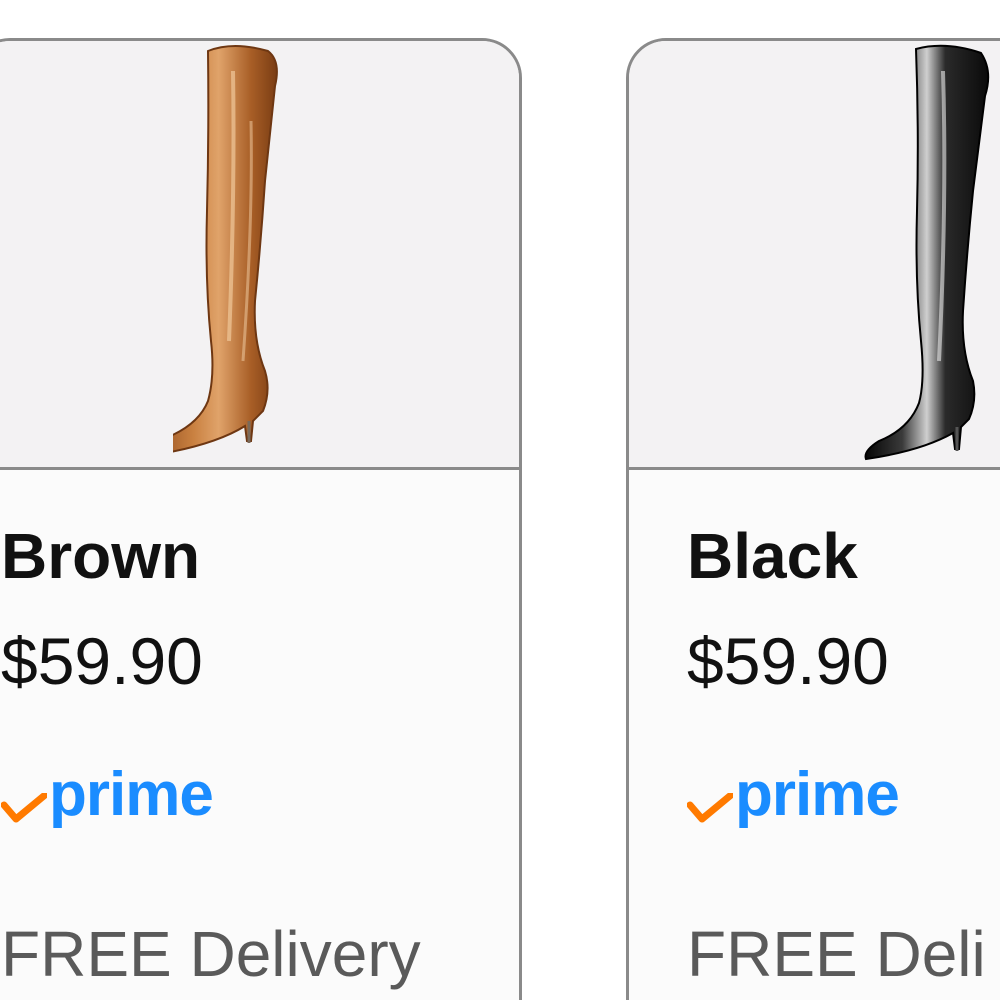 The image size is (1000, 1000). I want to click on variant-color-name: Brown, so click(101, 556).